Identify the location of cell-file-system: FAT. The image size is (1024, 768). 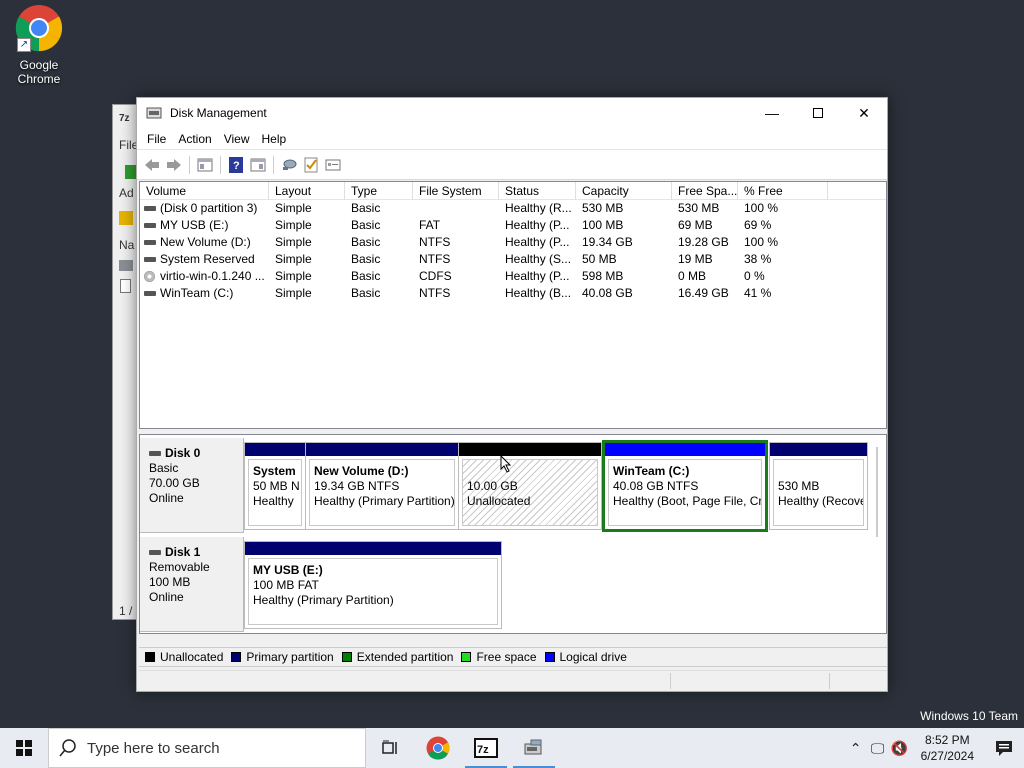
(430, 225).